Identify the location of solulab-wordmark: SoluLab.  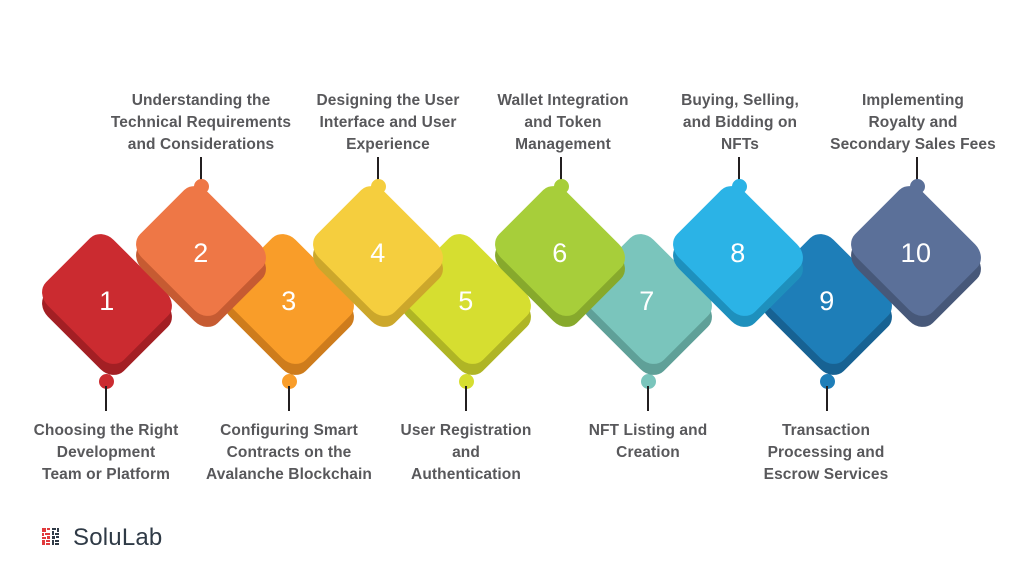
(118, 537).